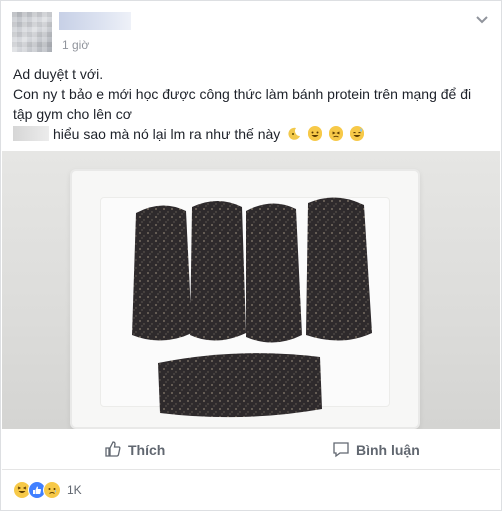 The height and width of the screenshot is (511, 502). What do you see at coordinates (74, 490) in the screenshot?
I see `reaction-count: 1K` at bounding box center [74, 490].